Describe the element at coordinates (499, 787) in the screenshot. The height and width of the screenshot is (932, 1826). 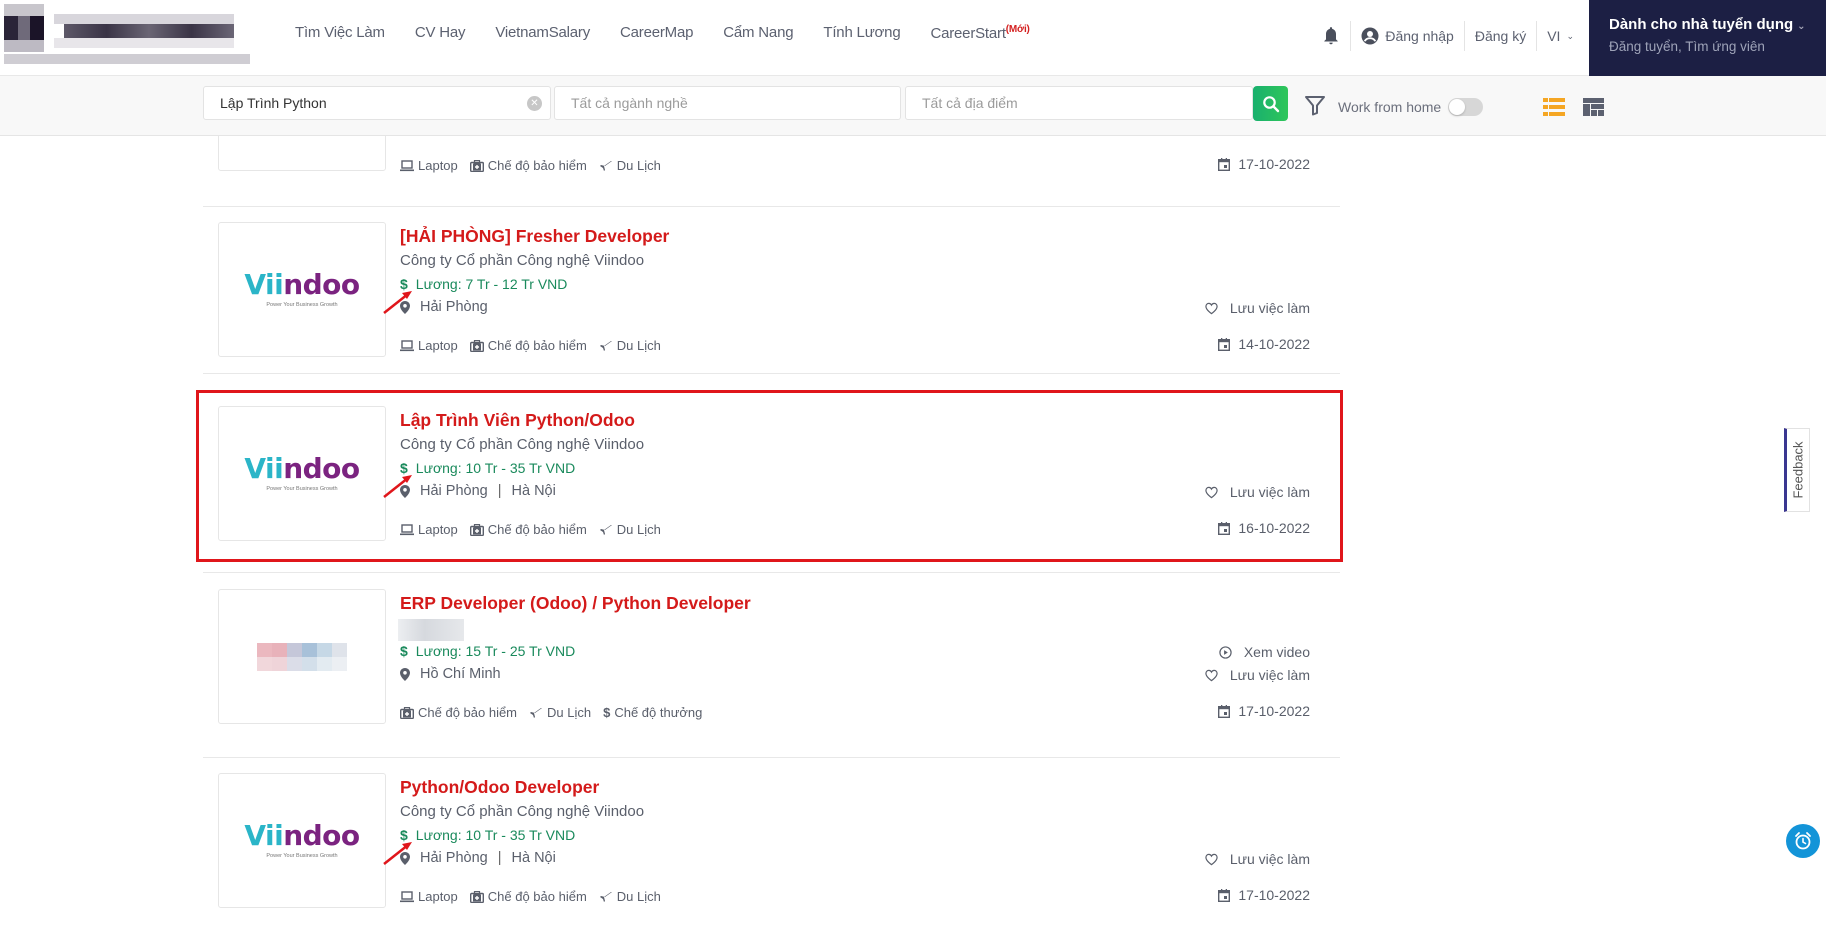
I see `job-title-link: Python/Odoo Developer` at that location.